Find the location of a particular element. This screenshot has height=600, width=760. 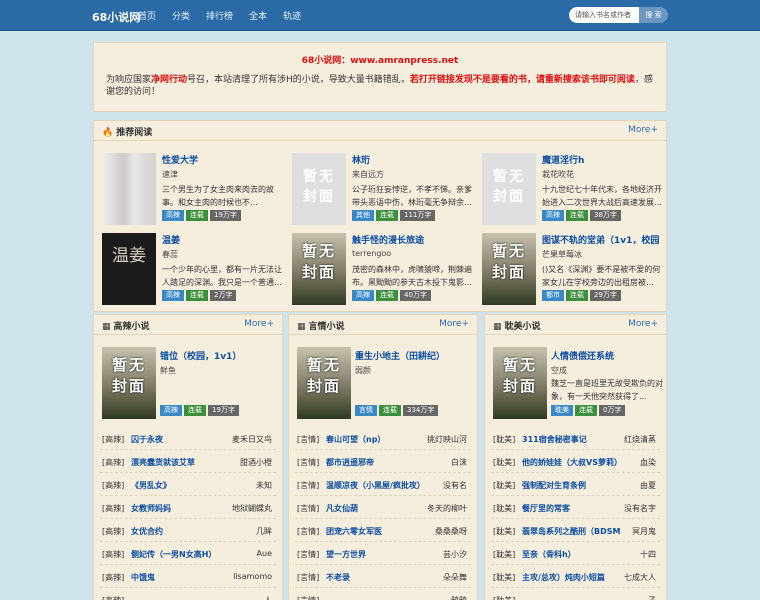

nav-category: 分类 is located at coordinates (181, 15).